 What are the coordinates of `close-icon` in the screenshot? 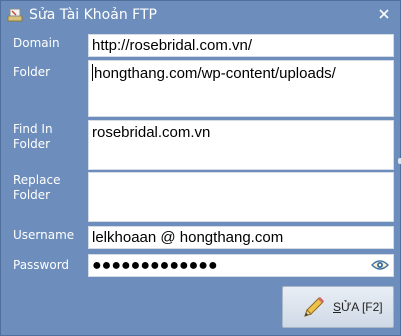 It's located at (384, 14).